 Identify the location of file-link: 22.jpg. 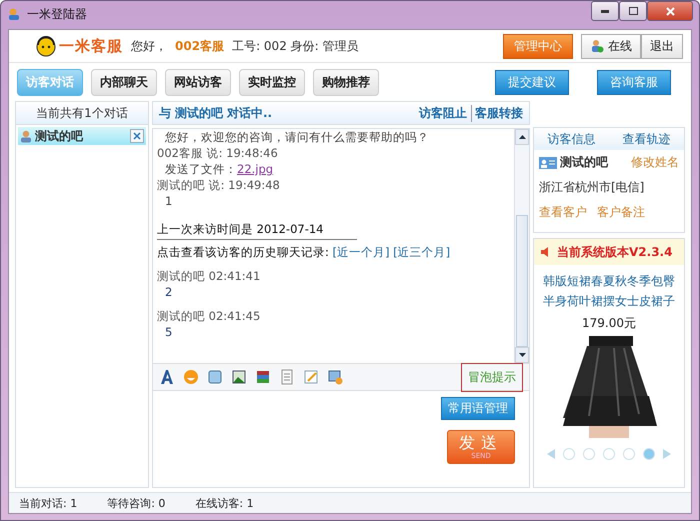
(255, 169).